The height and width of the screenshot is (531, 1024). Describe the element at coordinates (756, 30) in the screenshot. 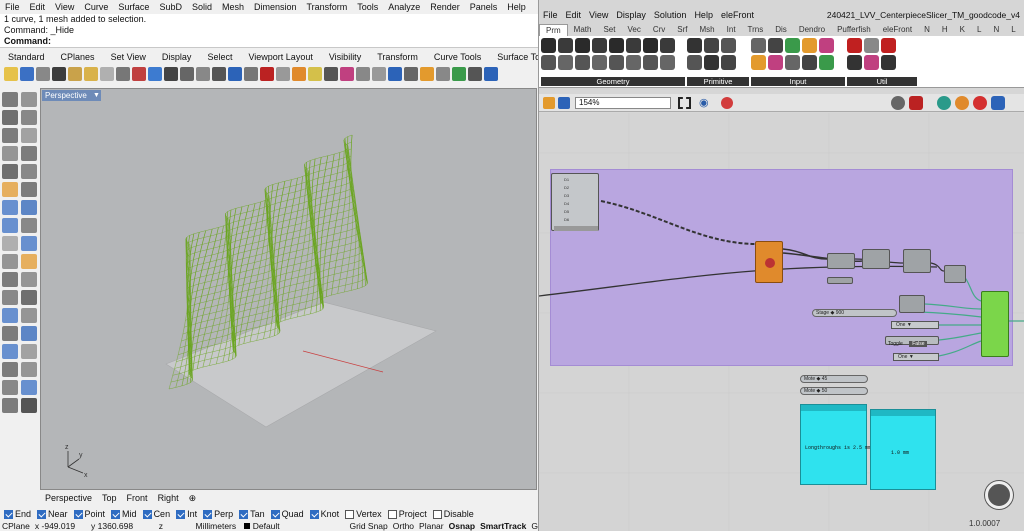

I see `gh-tab: Trns` at that location.